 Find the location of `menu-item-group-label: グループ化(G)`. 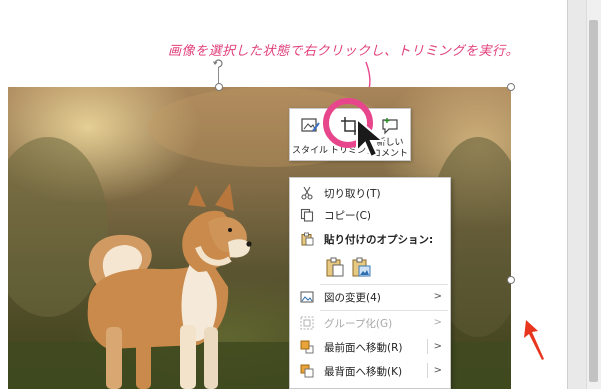

menu-item-group-label: グループ化(G) is located at coordinates (358, 324).